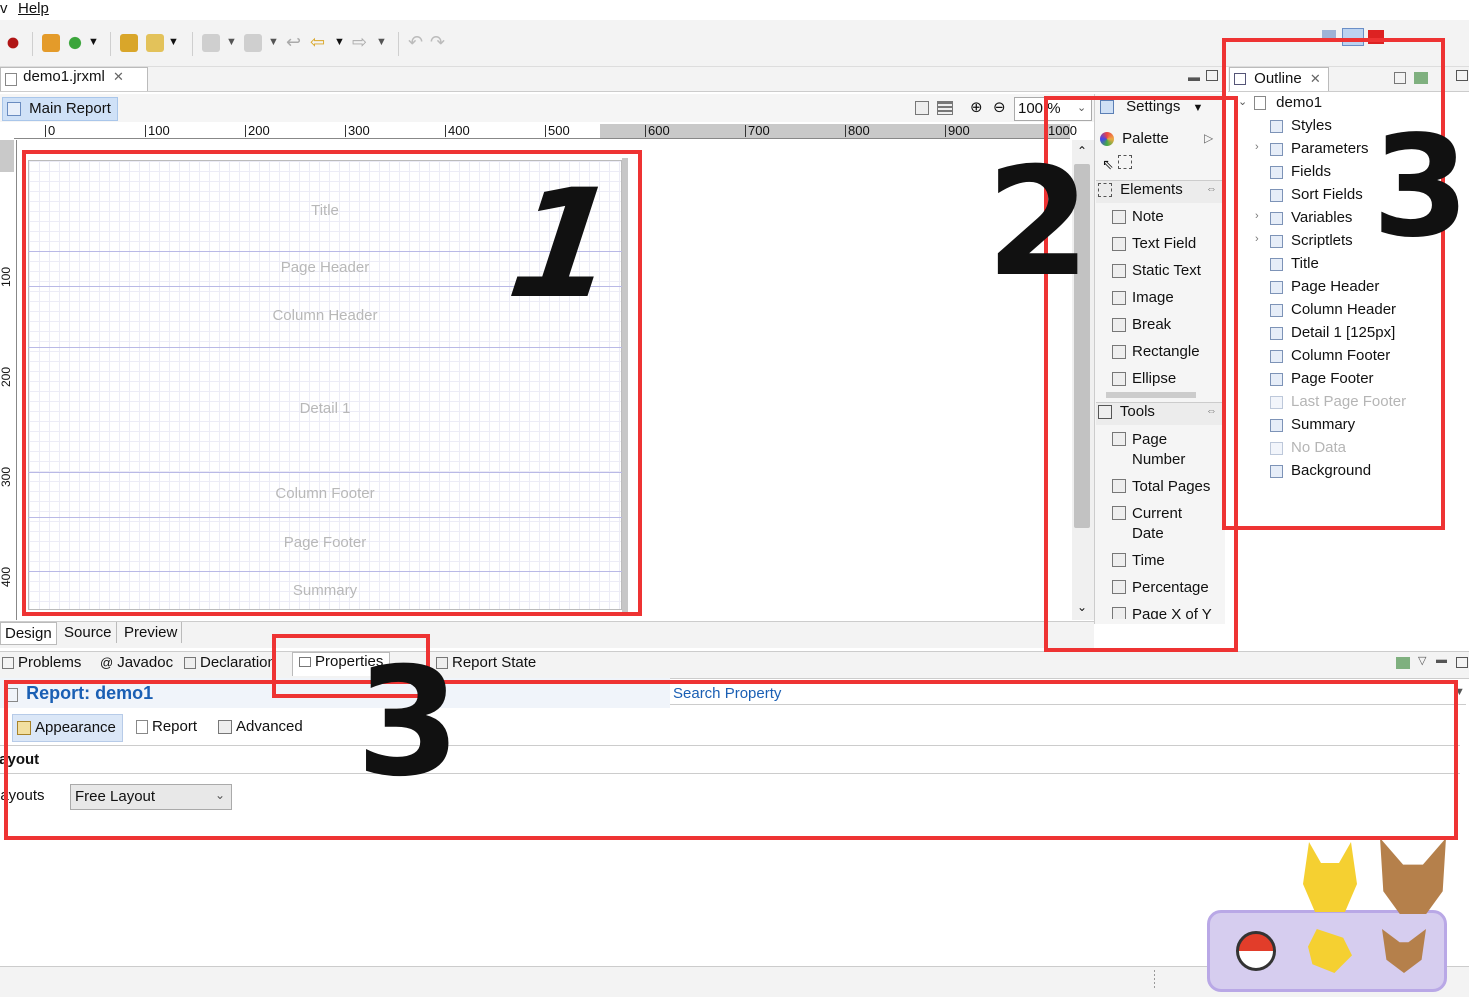 The height and width of the screenshot is (997, 1469). Describe the element at coordinates (74, 79) in the screenshot. I see `editor-file-tab: demo1.jrxml ✕` at that location.